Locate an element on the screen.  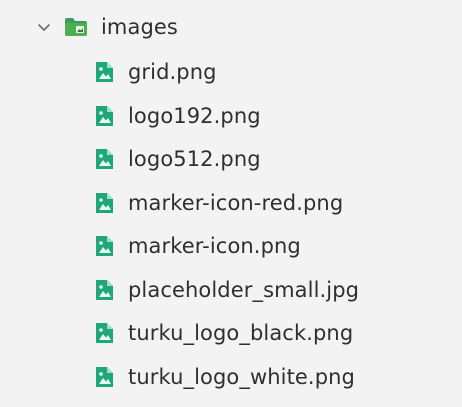
file-row: grid.png is located at coordinates (155, 72).